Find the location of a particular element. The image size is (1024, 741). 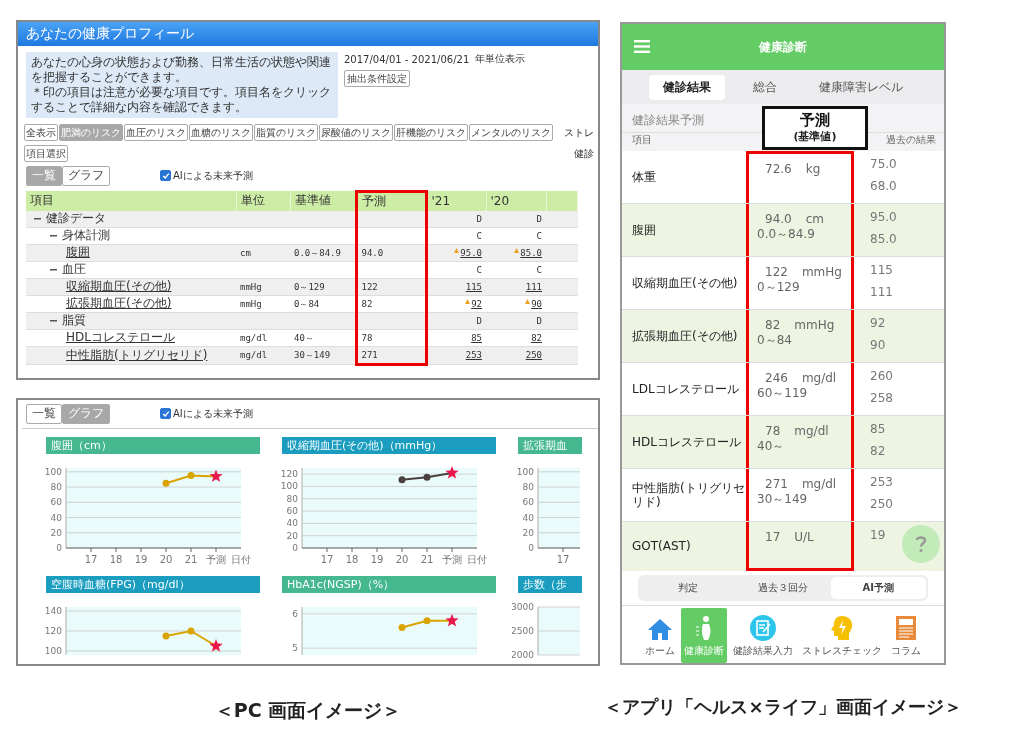

y-tick-label: 2500 is located at coordinates (523, 630).